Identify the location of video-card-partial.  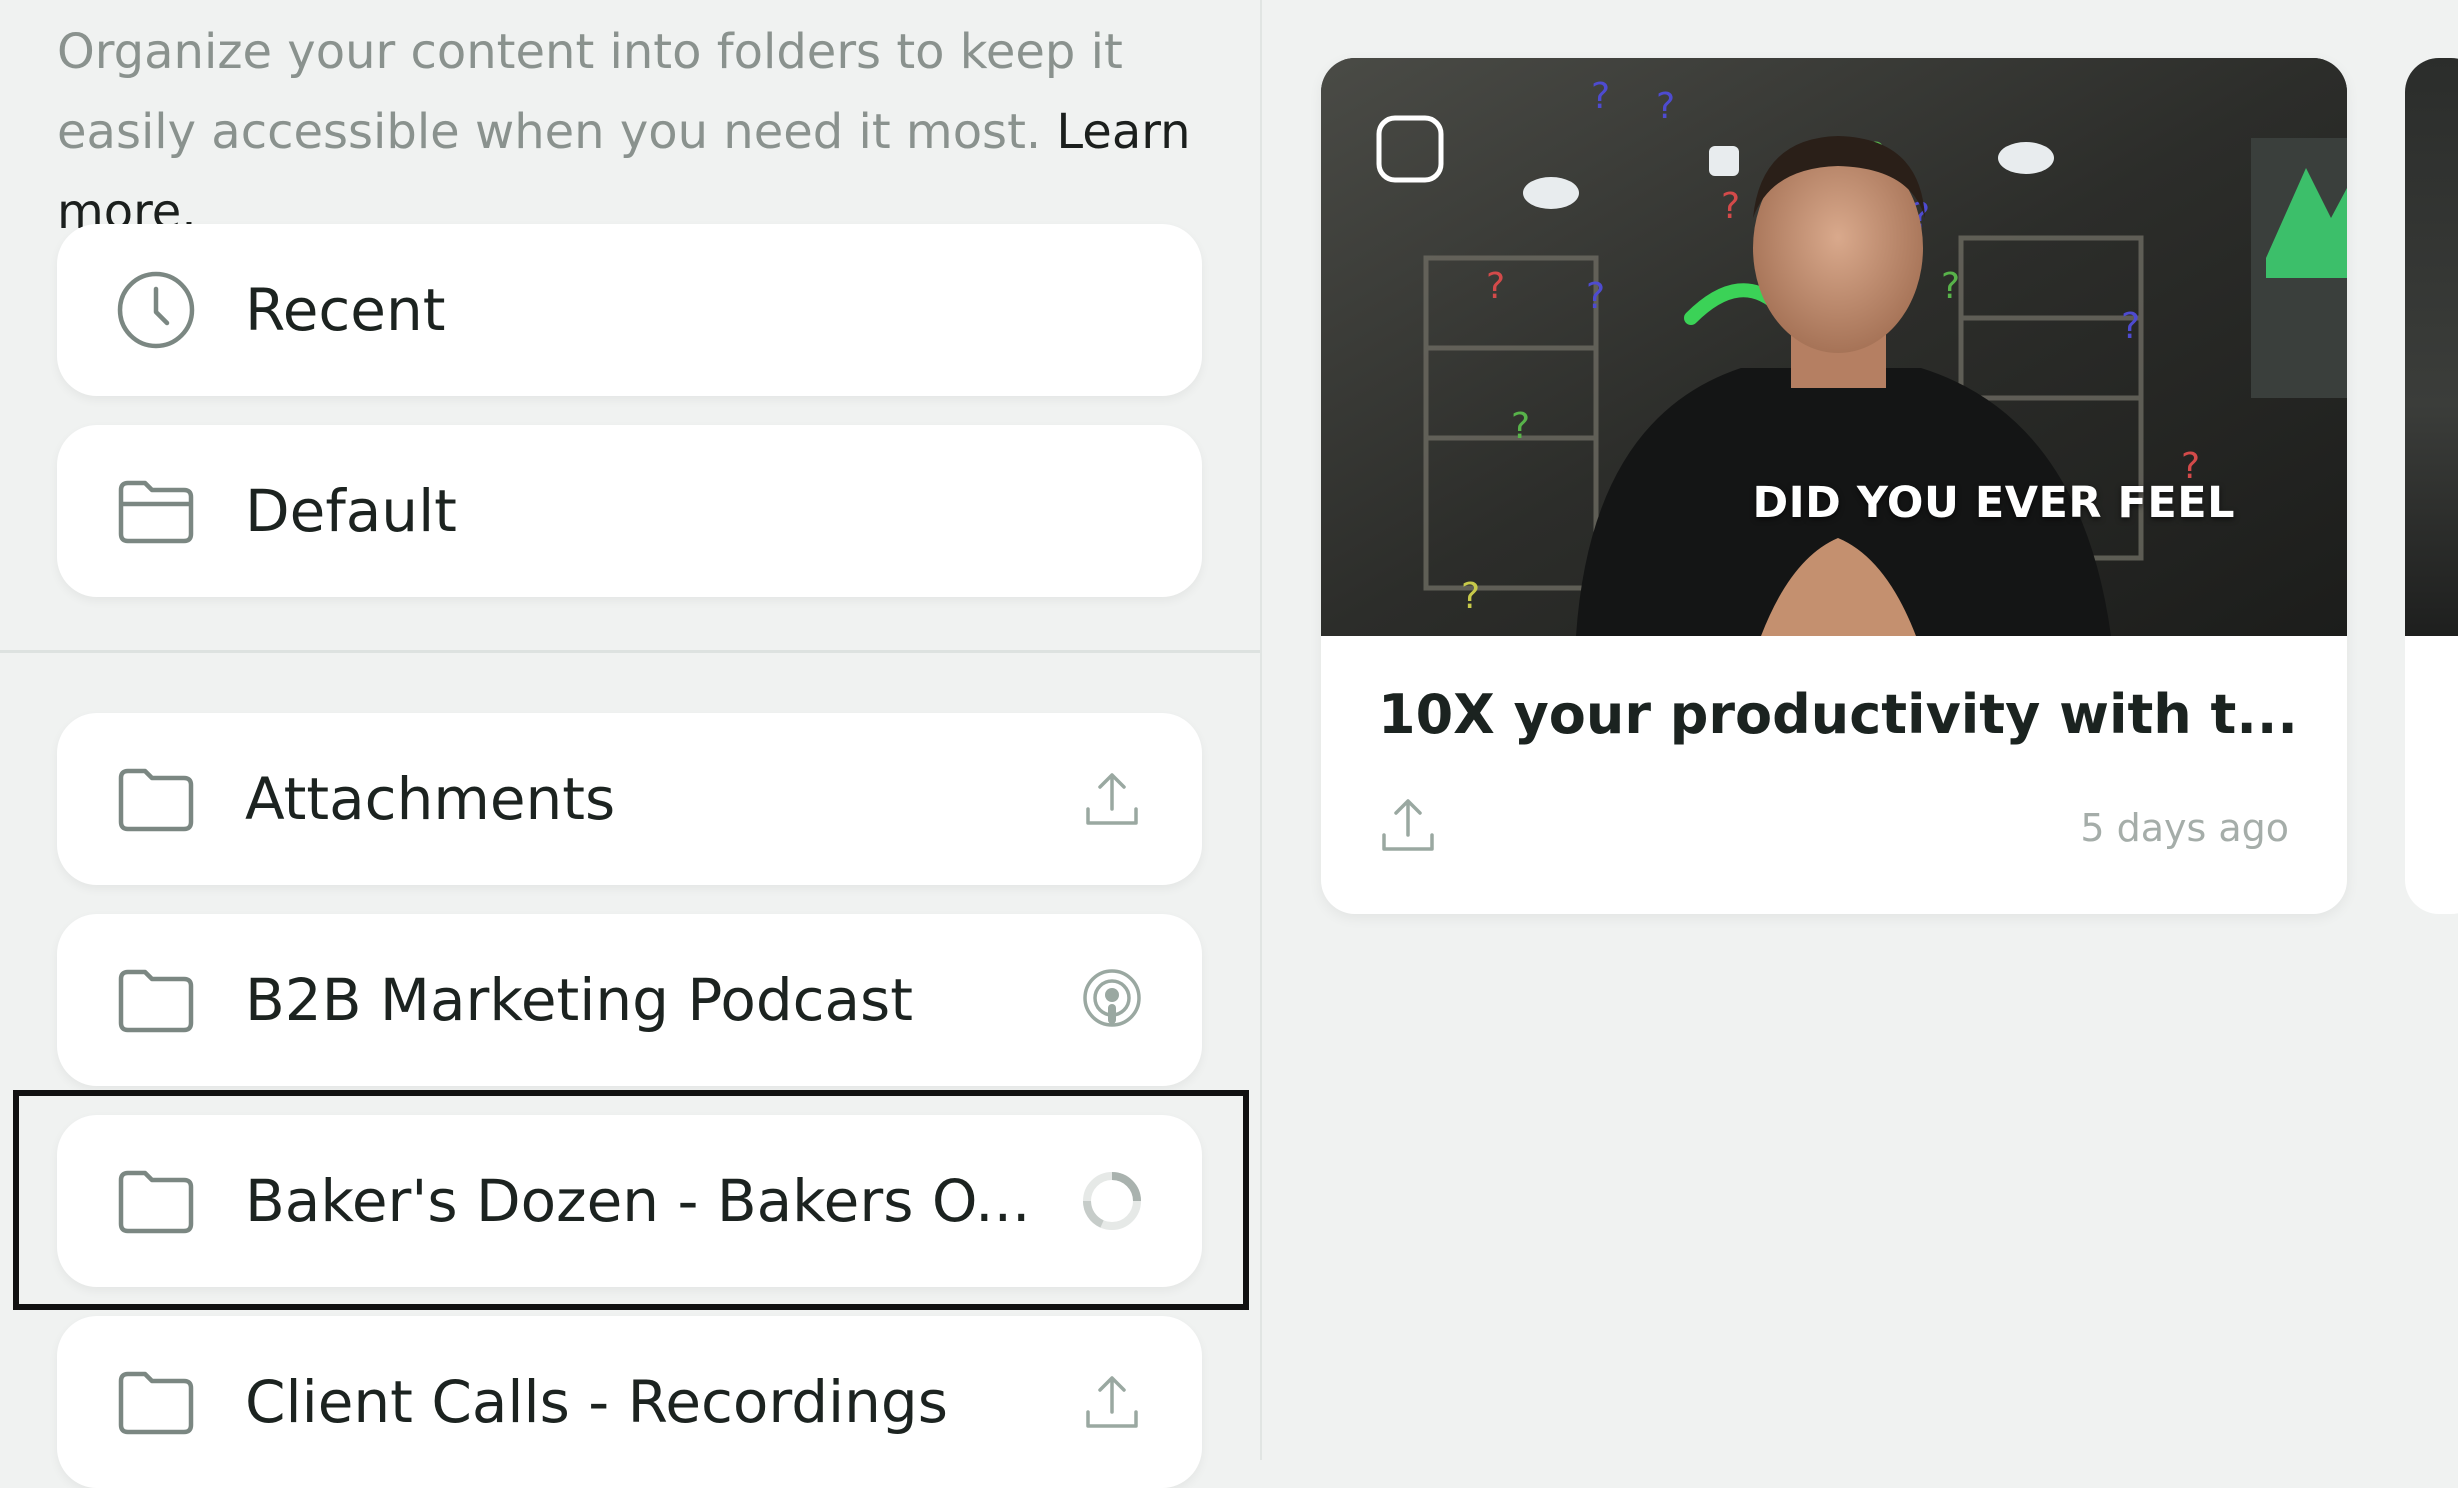
(2431, 486).